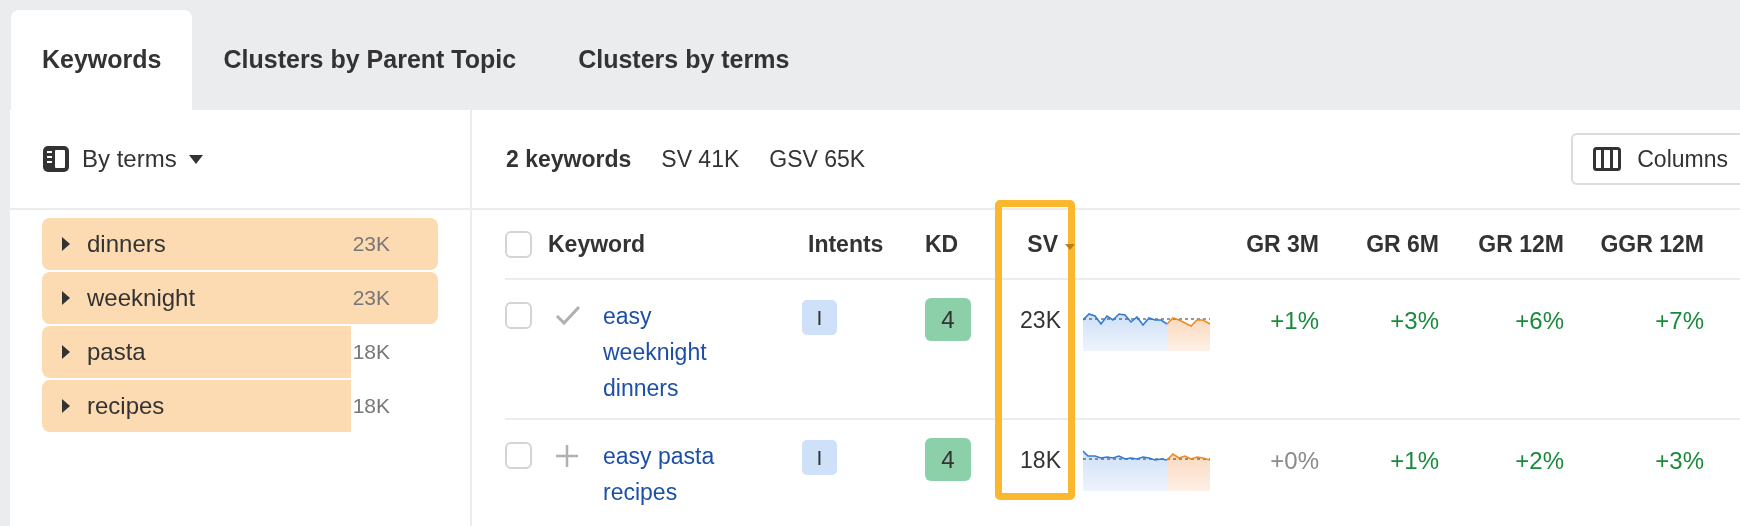 This screenshot has height=526, width=1740. What do you see at coordinates (673, 474) in the screenshot?
I see `keyword-link: easy pasta recipes` at bounding box center [673, 474].